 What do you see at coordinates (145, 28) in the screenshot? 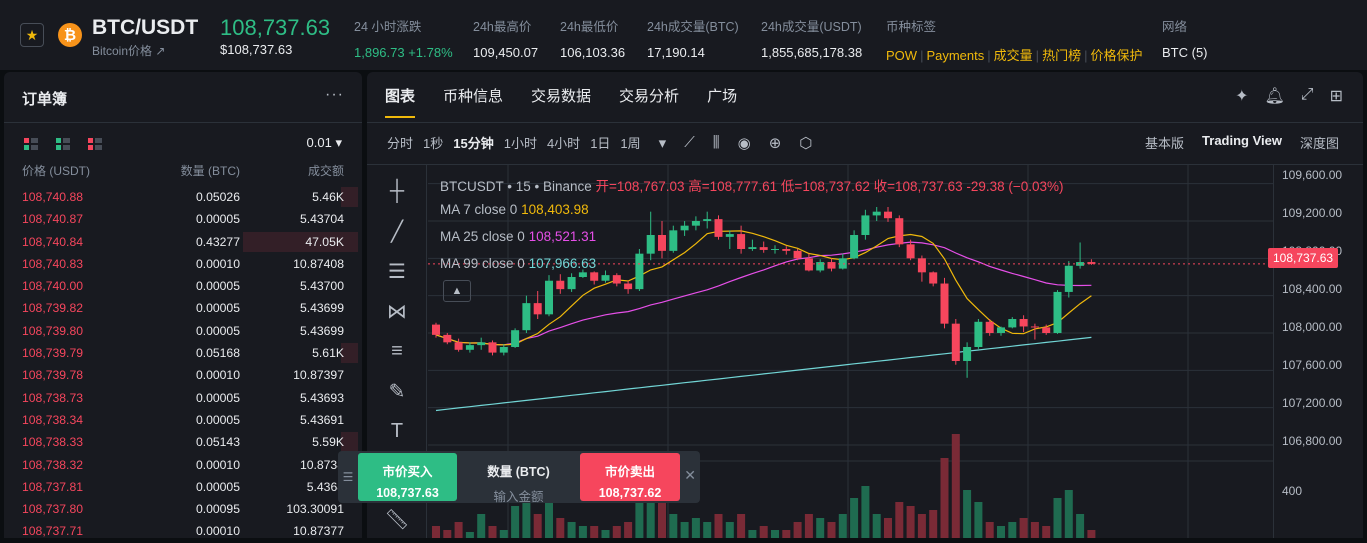
I see `pair-symbol: BTC/USDT` at bounding box center [145, 28].